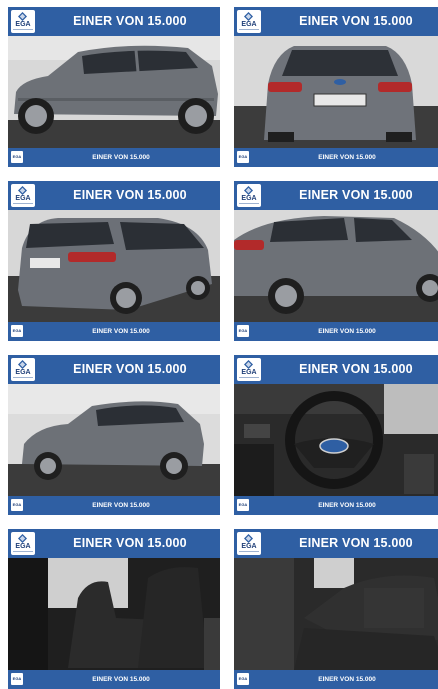 The width and height of the screenshot is (438, 689). Describe the element at coordinates (114, 440) in the screenshot. I see `car-photo-side-left-far` at that location.